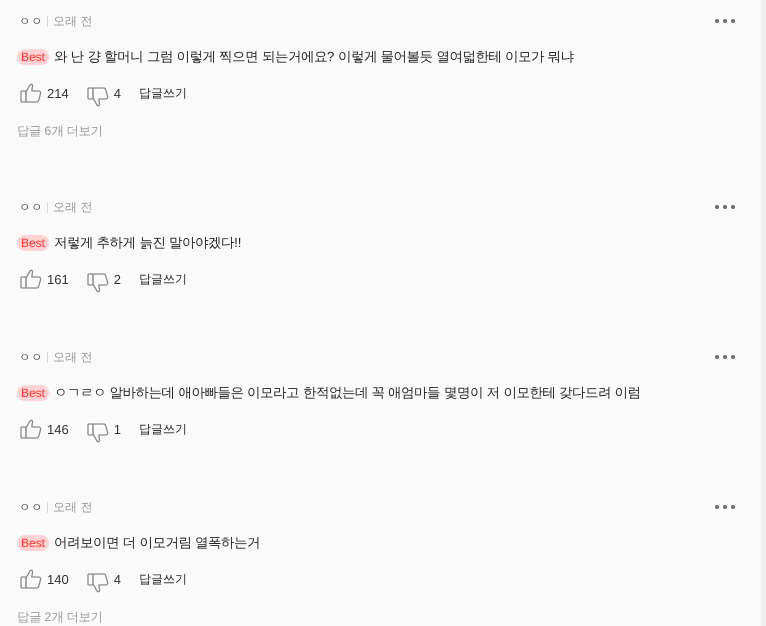 The image size is (766, 626). What do you see at coordinates (44, 93) in the screenshot?
I see `like-button: 214` at bounding box center [44, 93].